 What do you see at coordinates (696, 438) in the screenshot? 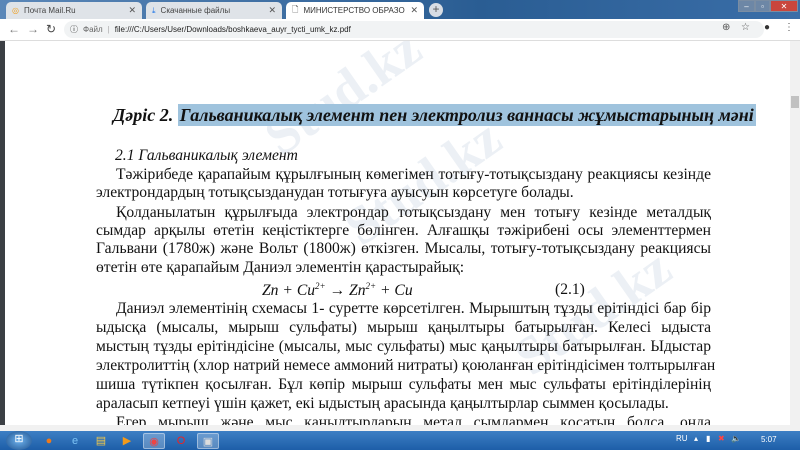
I see `tray-arrow-icon: ▴` at bounding box center [696, 438].